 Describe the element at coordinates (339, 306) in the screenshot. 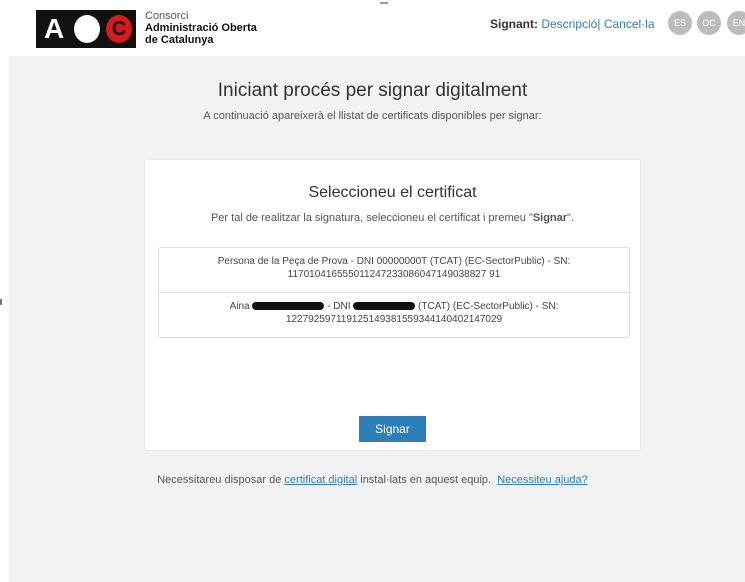

I see `certificate-dni-label: - DNI` at that location.